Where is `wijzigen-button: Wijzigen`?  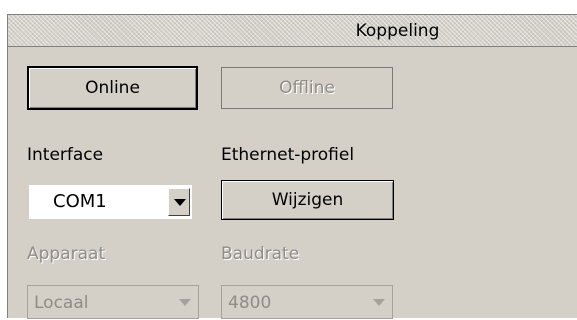
wijzigen-button: Wijzigen is located at coordinates (307, 200).